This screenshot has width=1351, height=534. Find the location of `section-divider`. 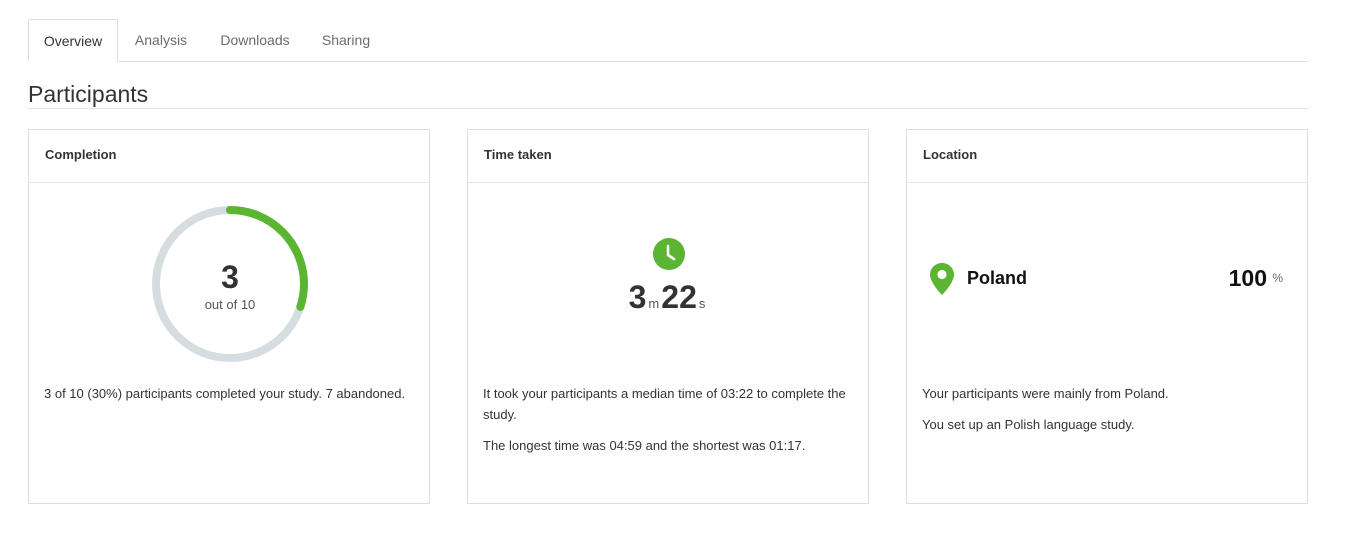

section-divider is located at coordinates (668, 108).